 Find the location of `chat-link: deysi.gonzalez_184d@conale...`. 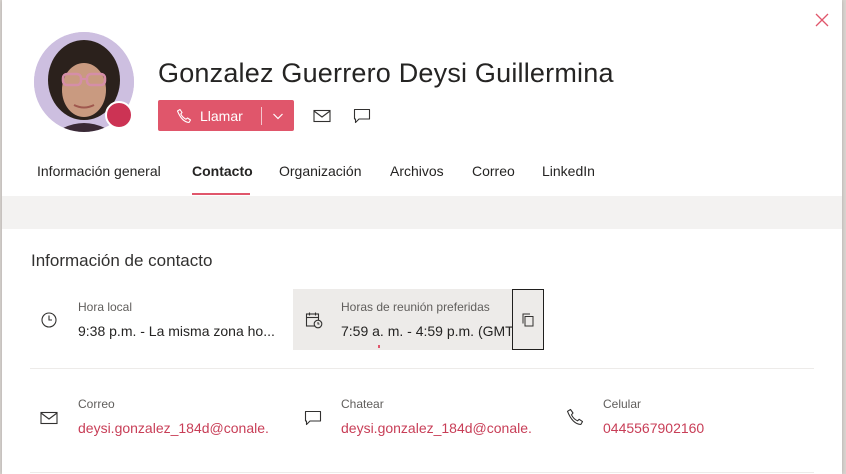

chat-link: deysi.gonzalez_184d@conale... is located at coordinates (436, 428).